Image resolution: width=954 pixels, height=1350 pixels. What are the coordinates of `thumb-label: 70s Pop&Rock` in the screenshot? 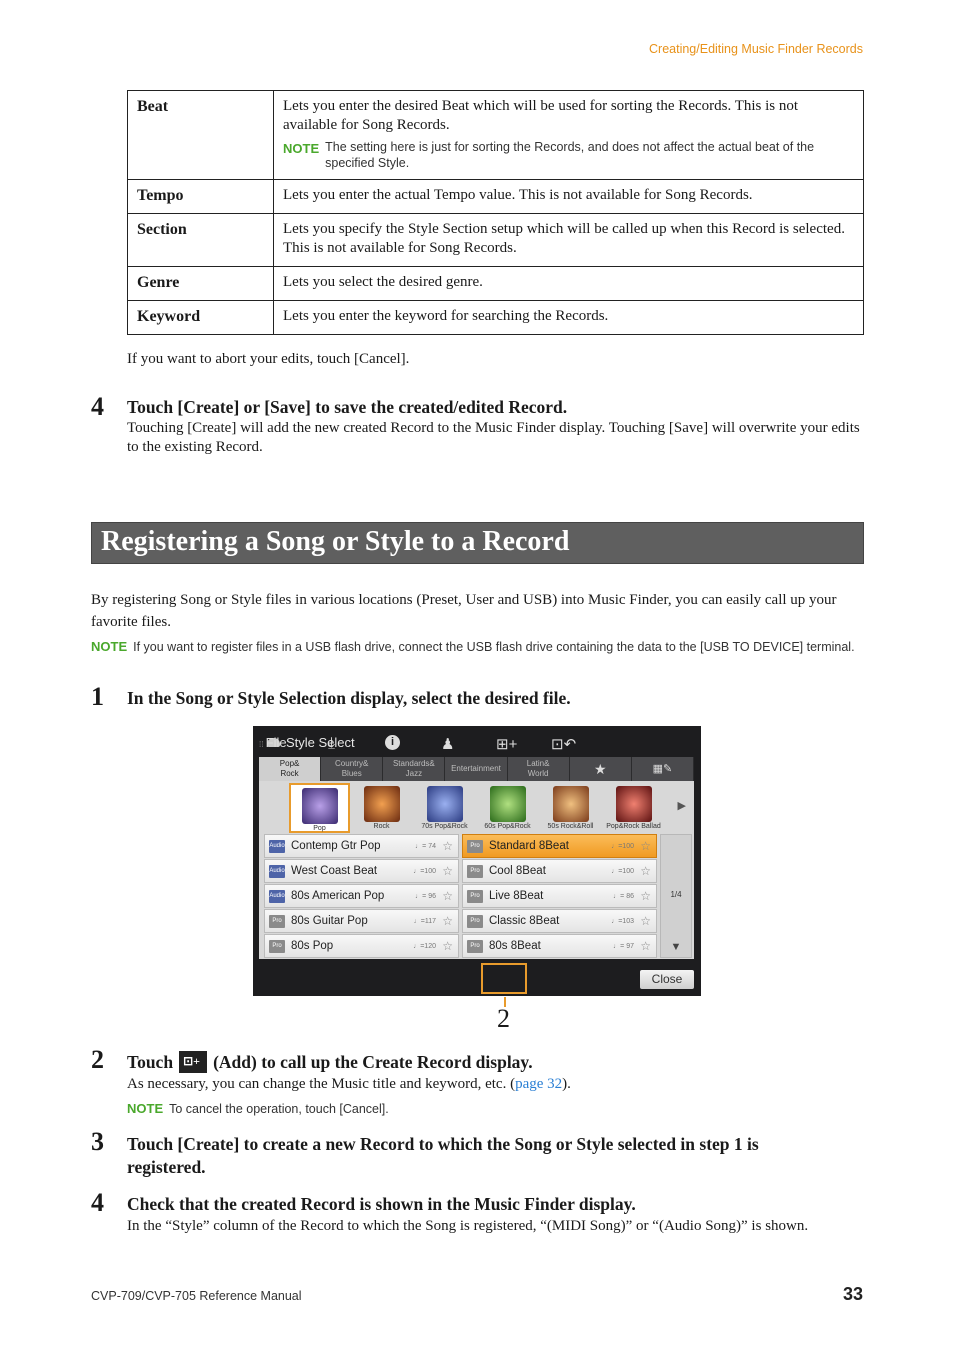 It's located at (444, 826).